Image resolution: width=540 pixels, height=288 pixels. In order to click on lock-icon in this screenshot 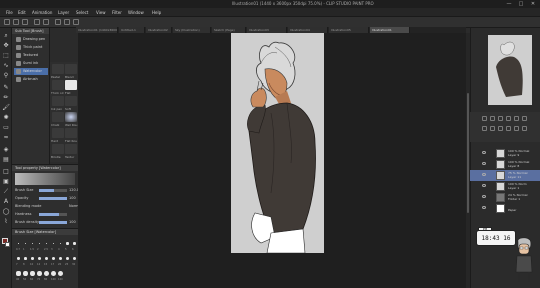, I will do `click(516, 118)`.